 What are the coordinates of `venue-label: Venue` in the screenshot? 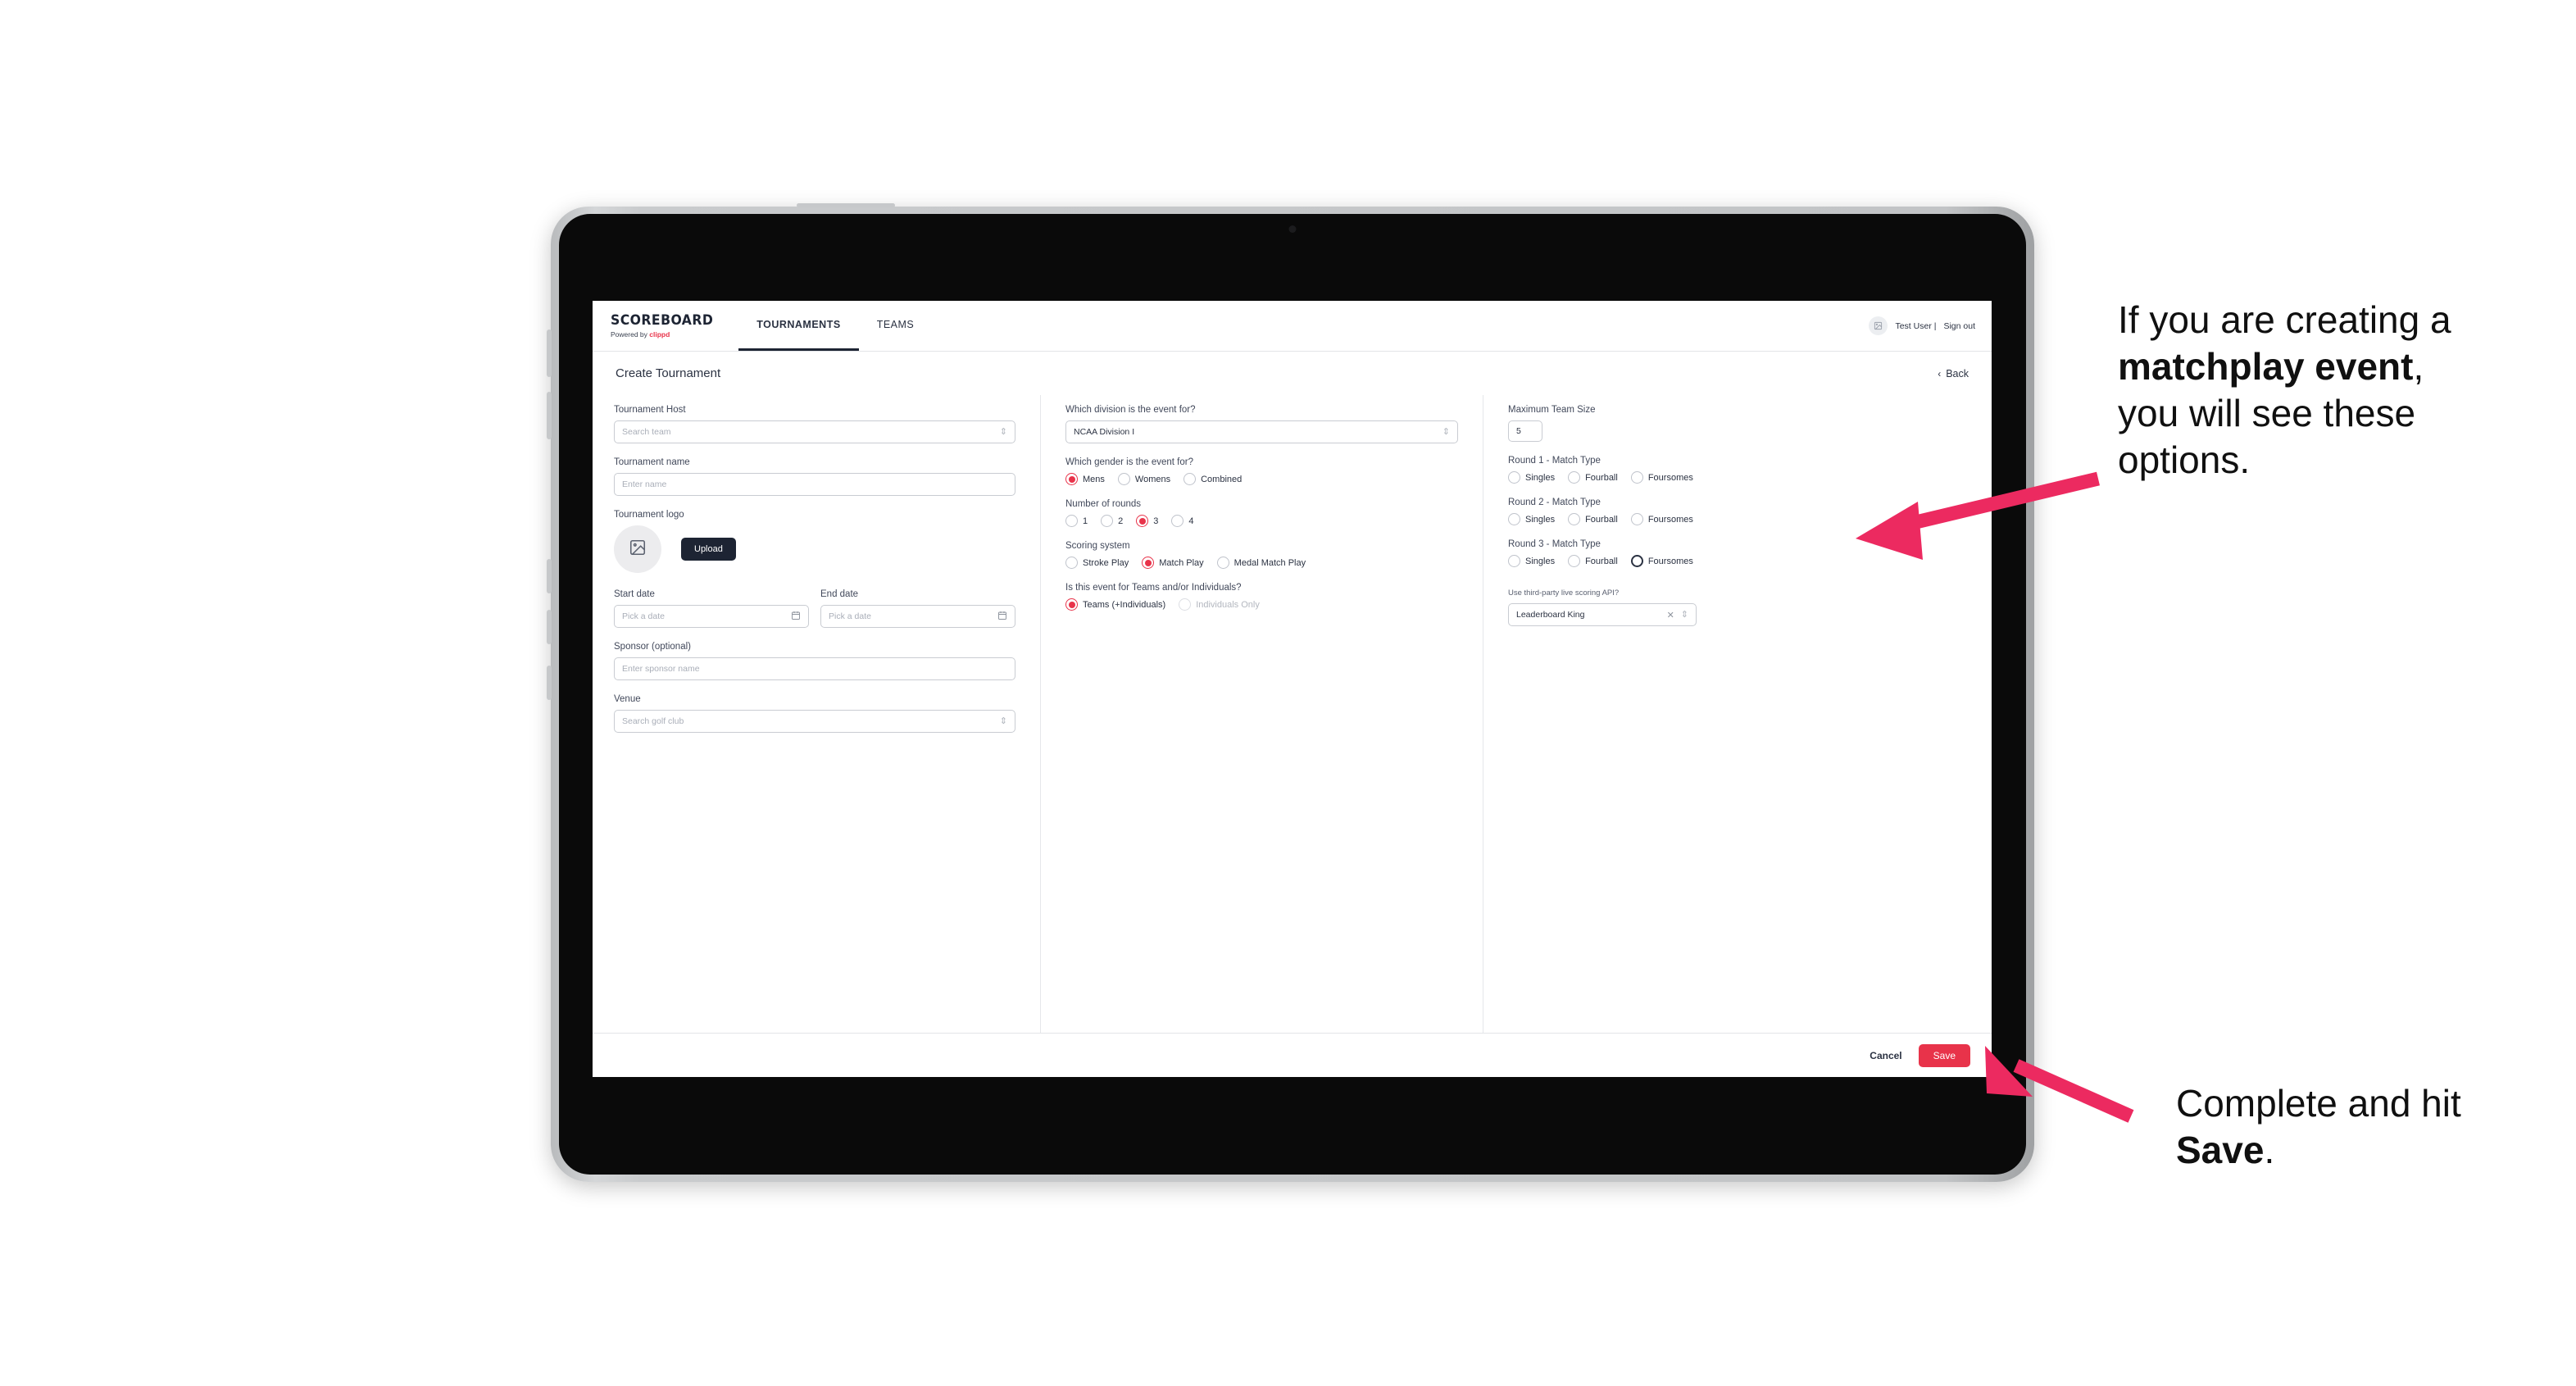 It's located at (627, 699).